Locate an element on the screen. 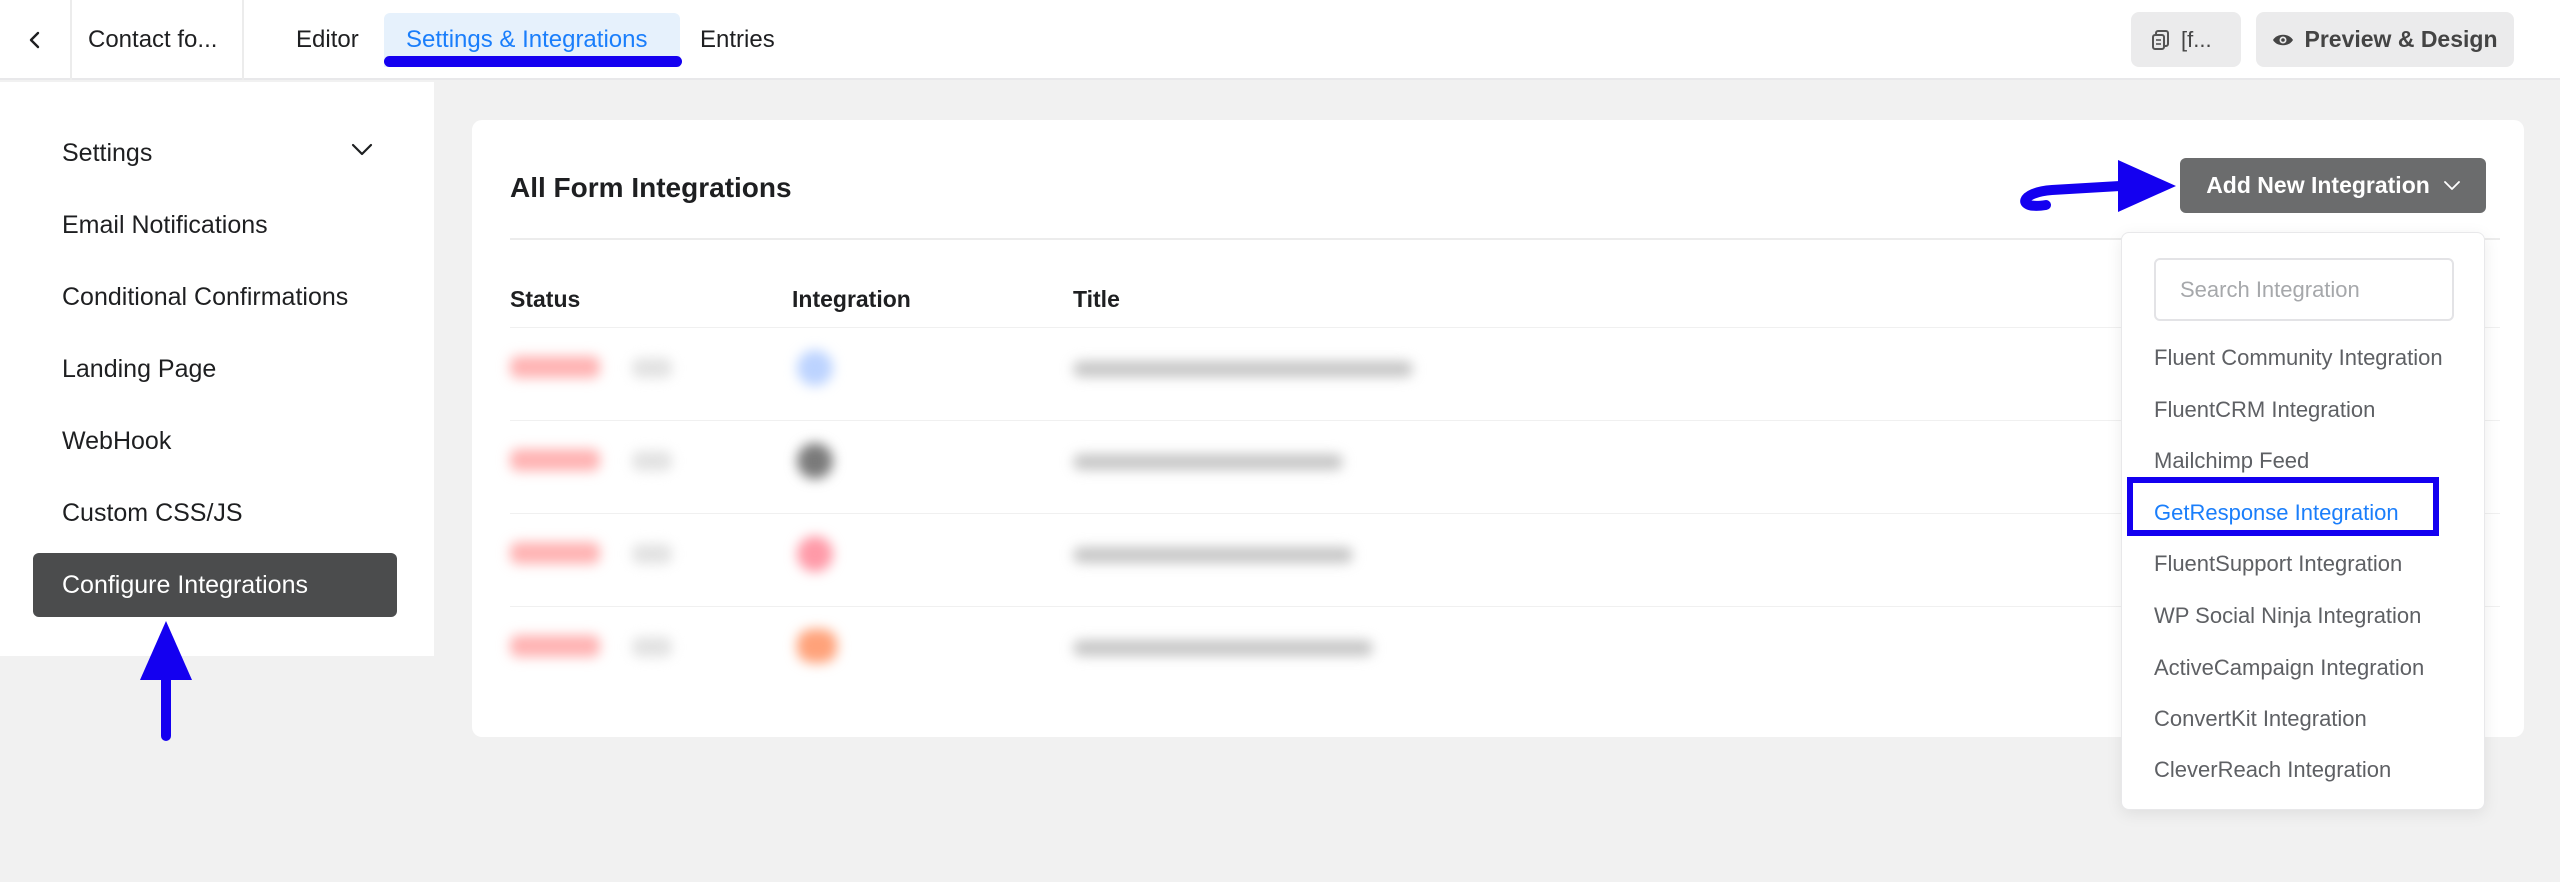 This screenshot has width=2560, height=882. preview-design-button: Preview & Design is located at coordinates (2385, 39).